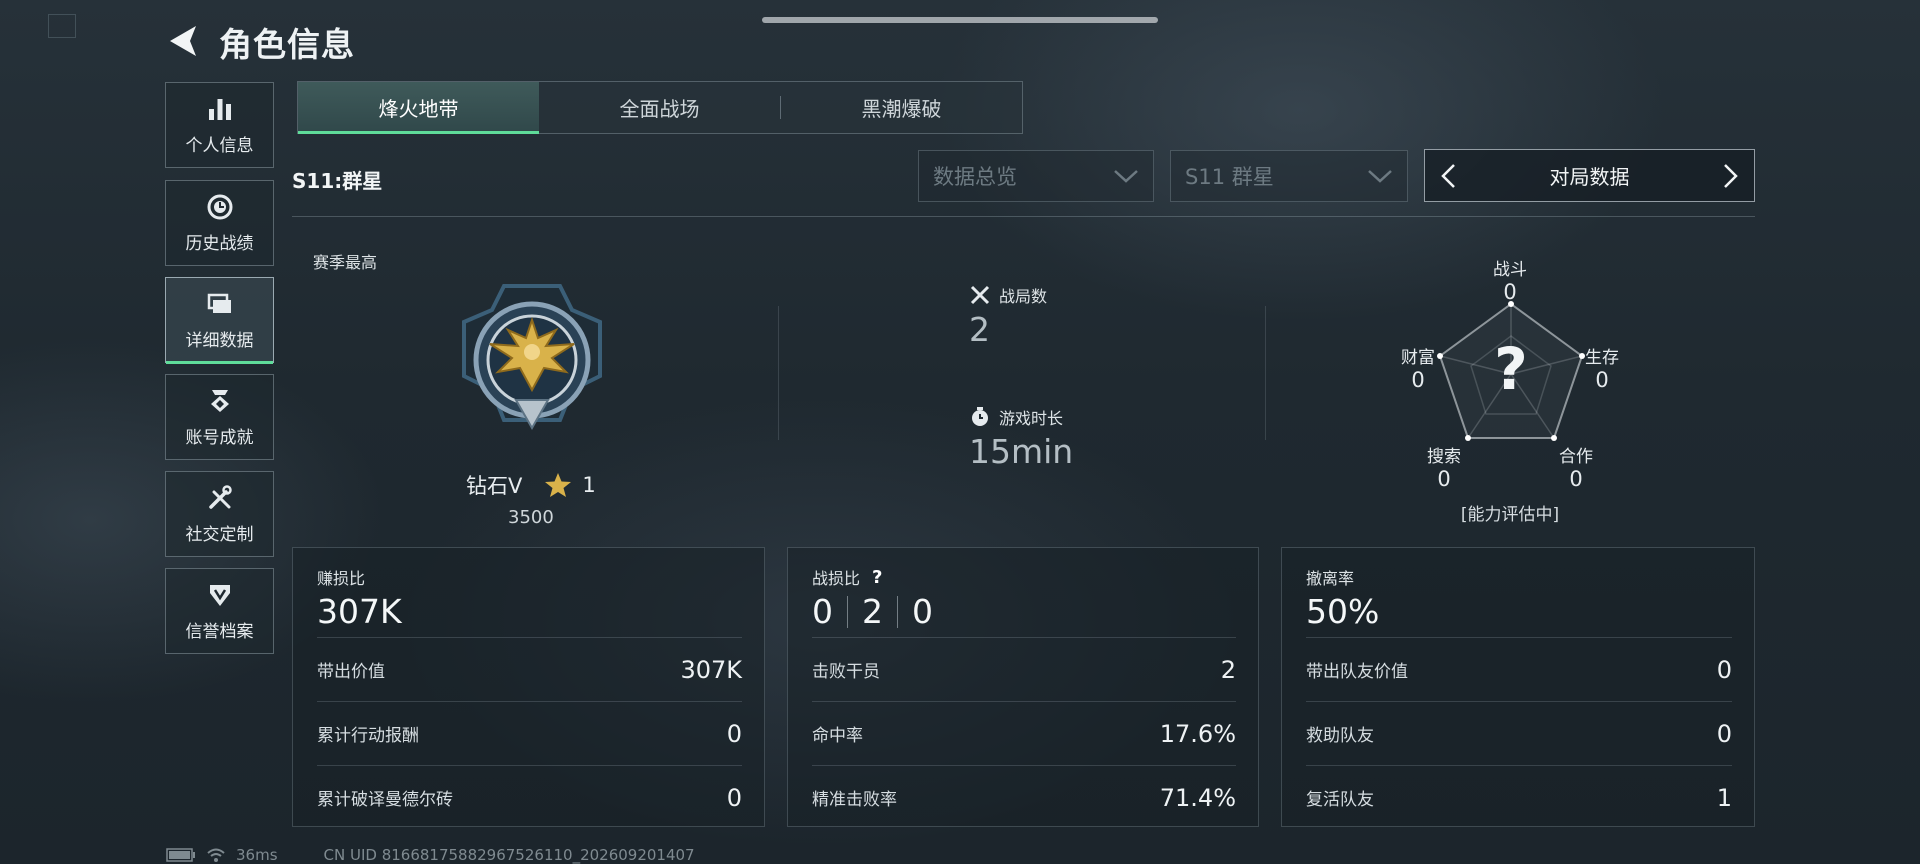 The width and height of the screenshot is (1920, 864). What do you see at coordinates (1229, 177) in the screenshot?
I see `season-select-value: S11 群星` at bounding box center [1229, 177].